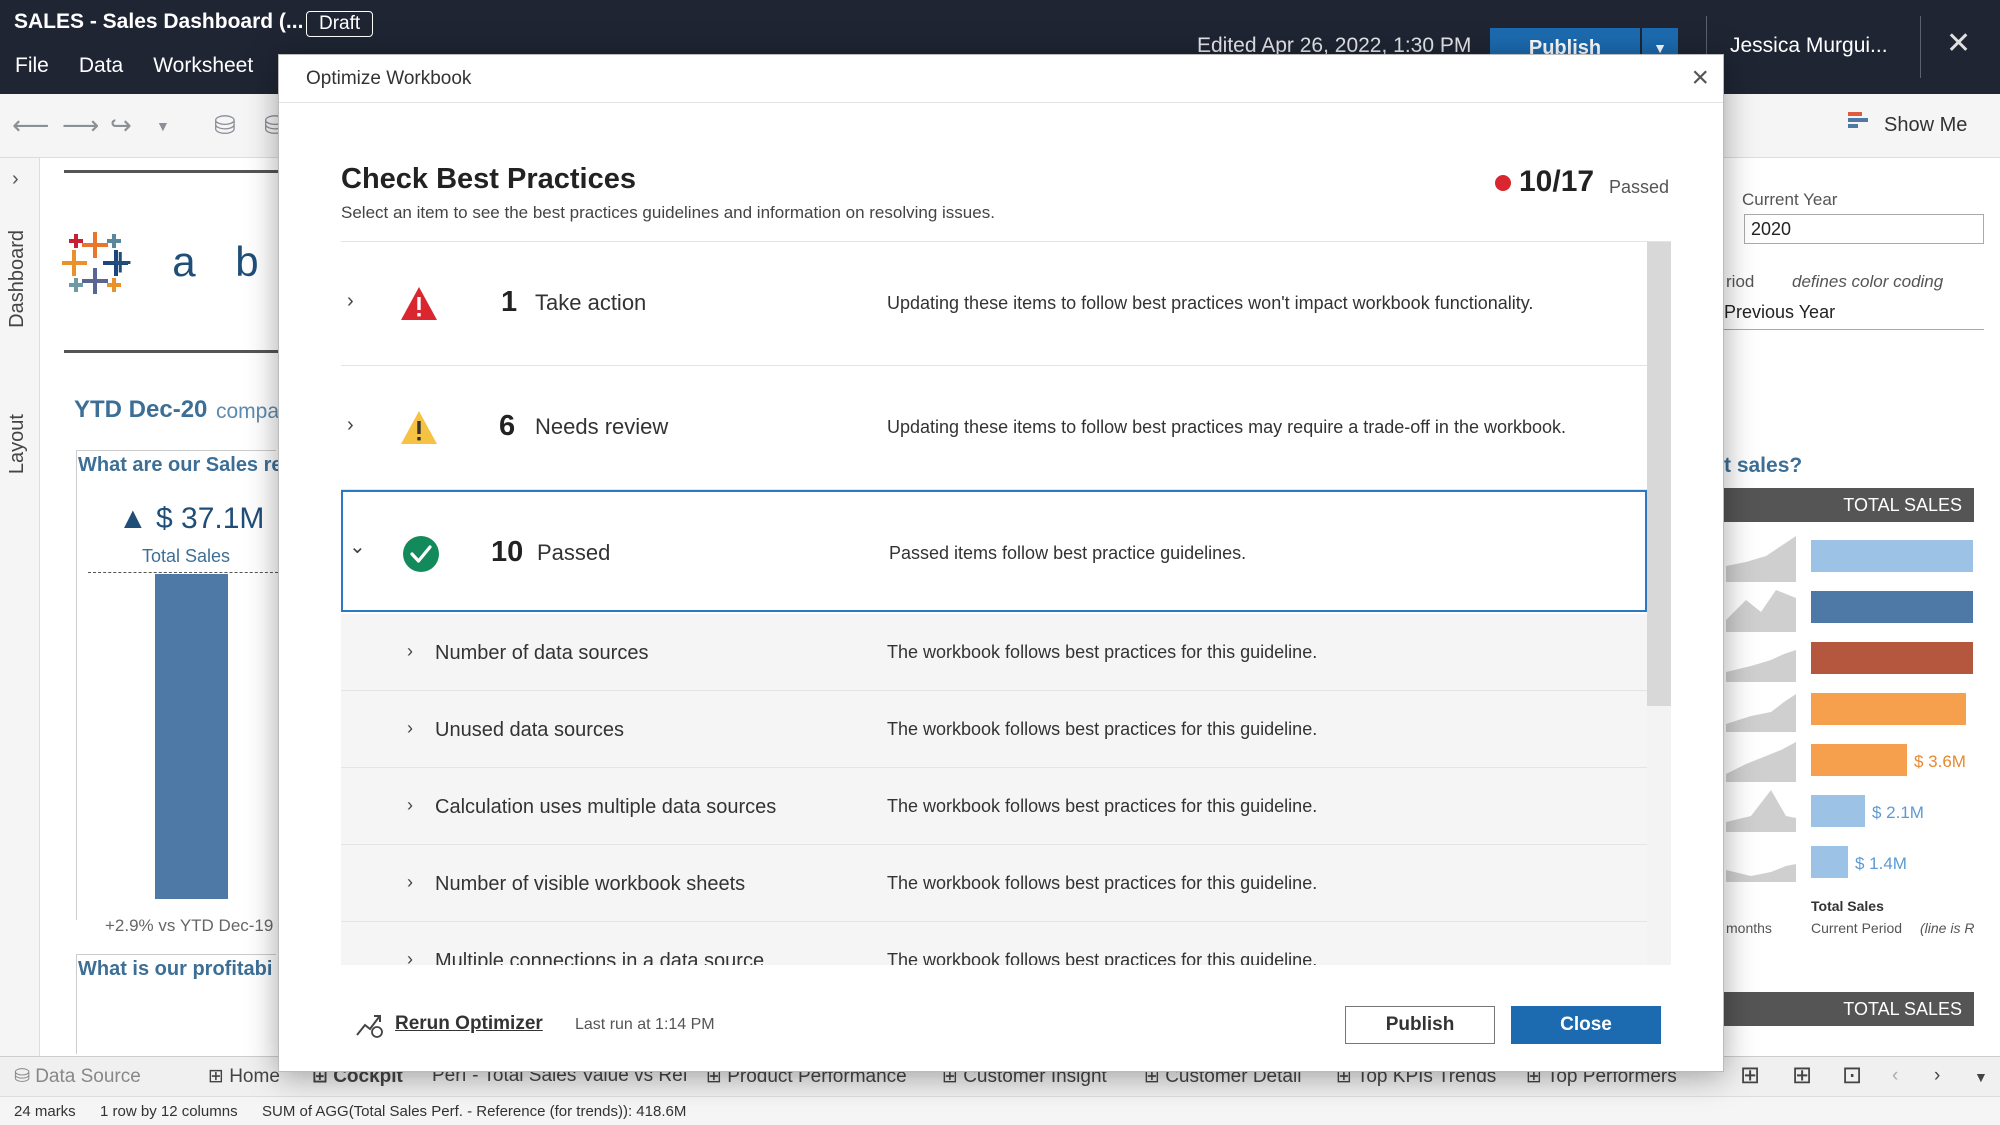  I want to click on guideline-label: Calculation uses multiple data sources, so click(606, 807).